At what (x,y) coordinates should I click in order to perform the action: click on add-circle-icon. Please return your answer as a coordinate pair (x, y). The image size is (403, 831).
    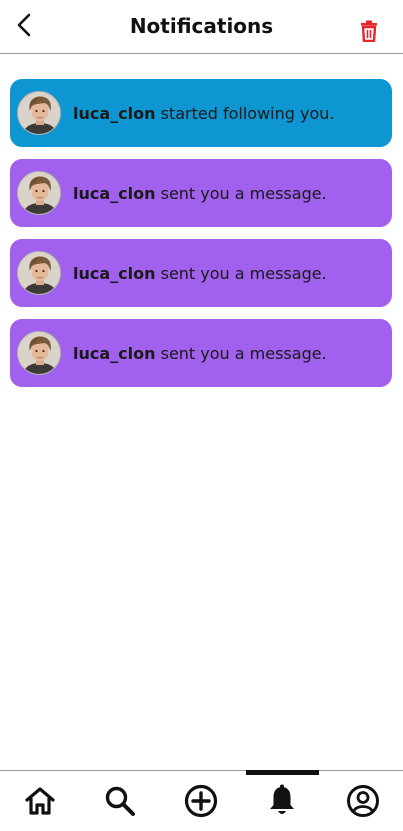
    Looking at the image, I should click on (201, 801).